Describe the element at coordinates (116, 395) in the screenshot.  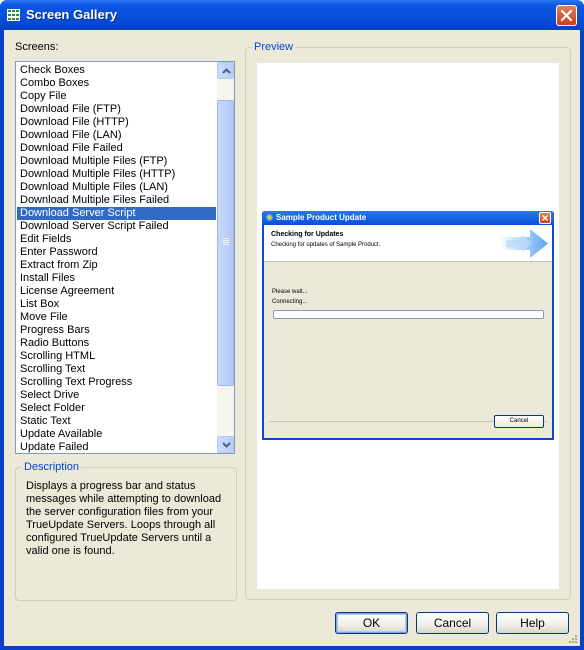
I see `list-item: Select Drive` at that location.